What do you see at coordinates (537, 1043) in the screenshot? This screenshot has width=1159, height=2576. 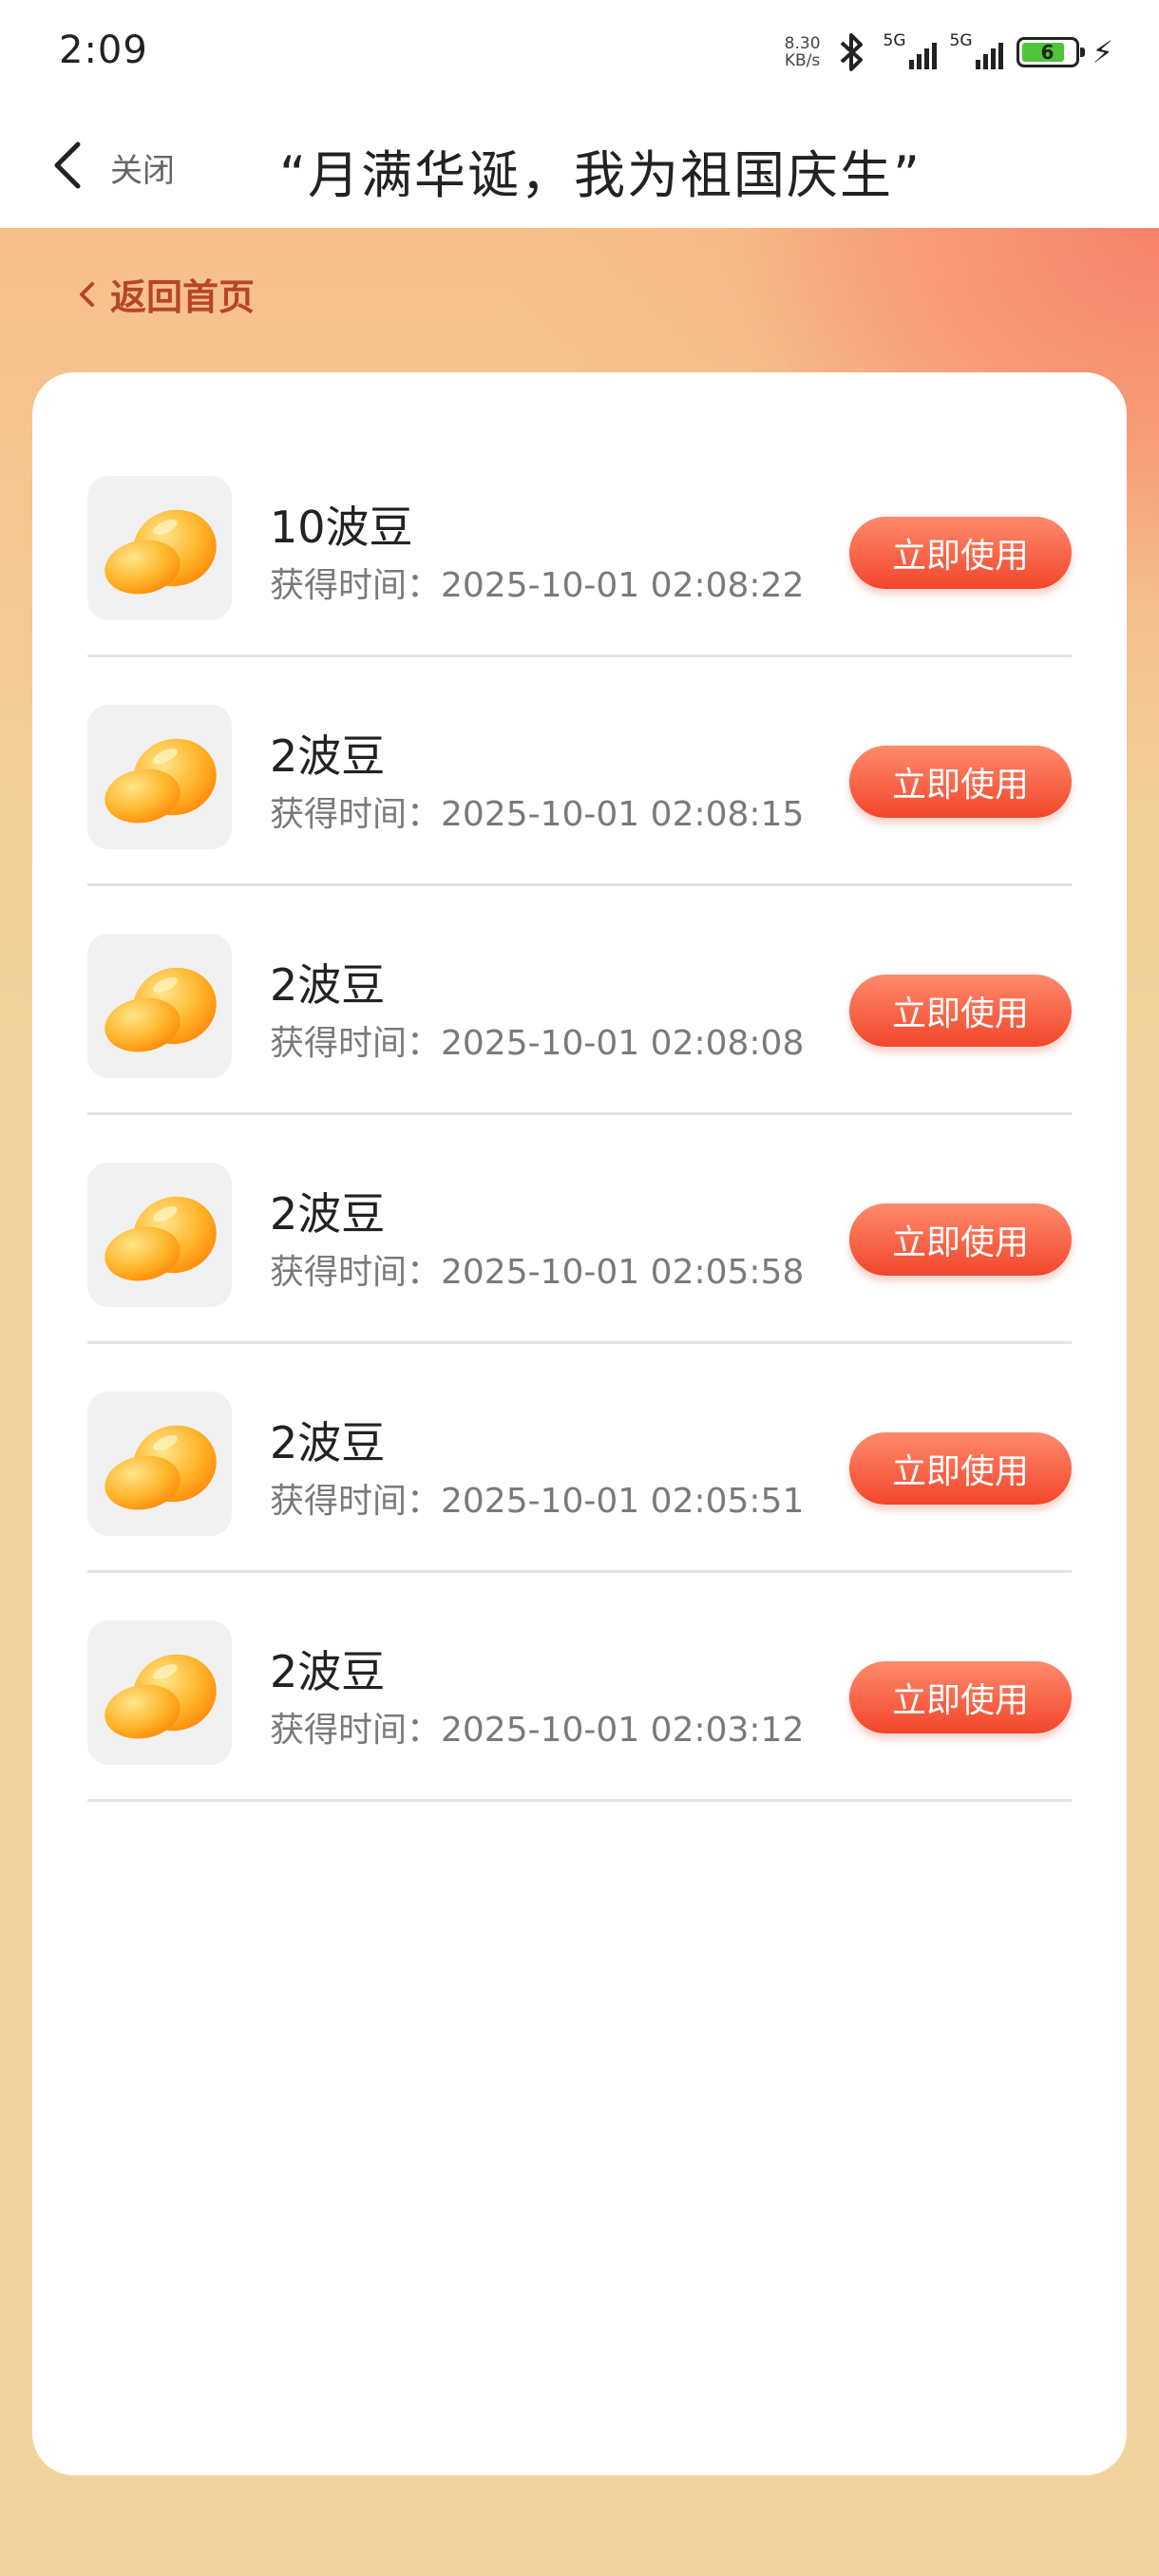 I see `reward-time: 获得时间：2025-10-01 02:08:08` at bounding box center [537, 1043].